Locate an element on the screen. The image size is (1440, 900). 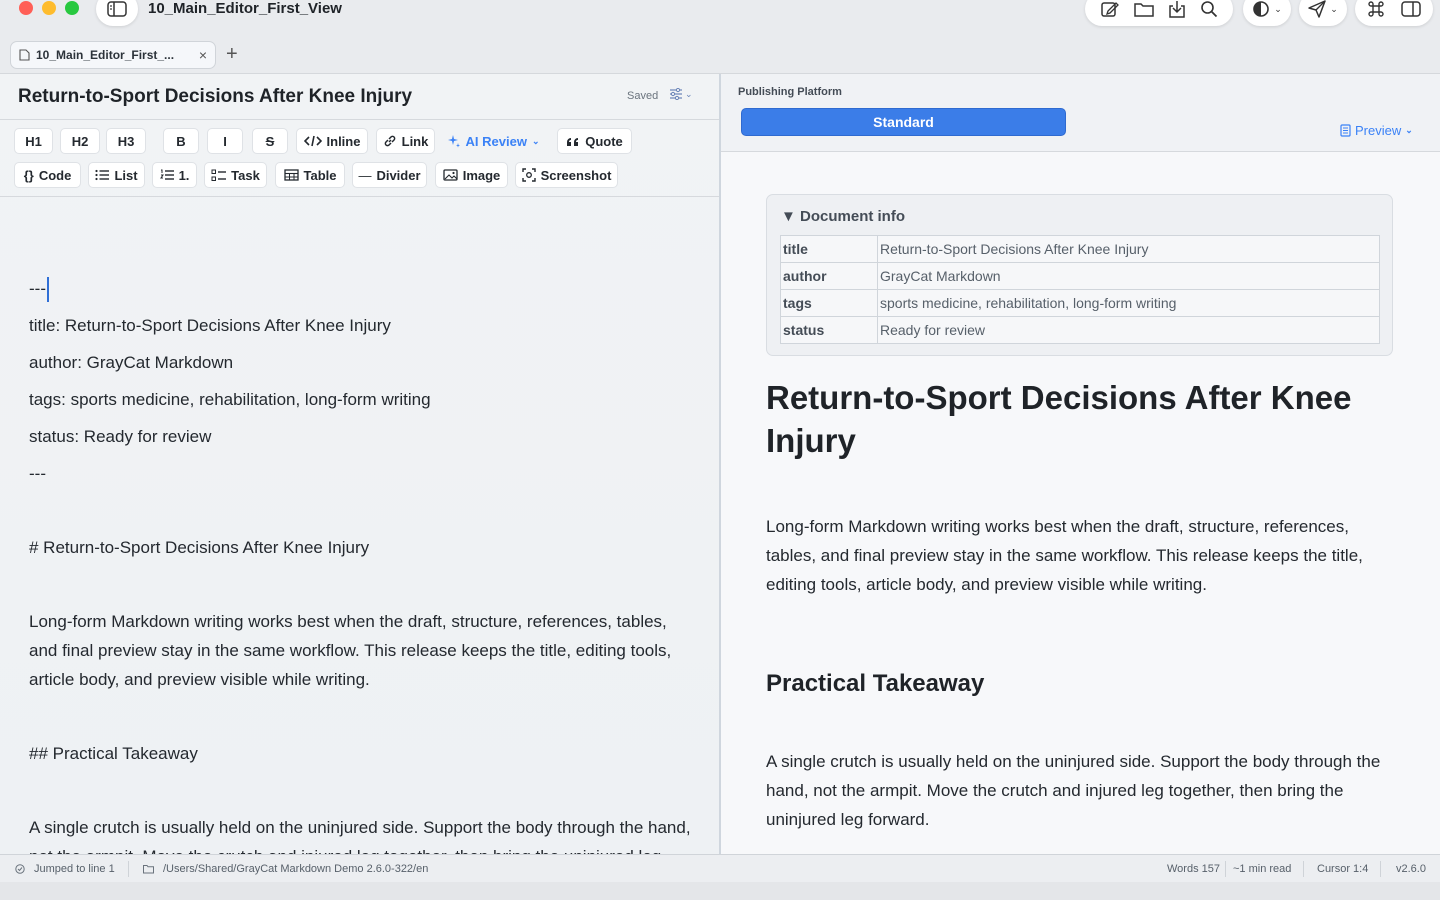
quote-button: Quote is located at coordinates (594, 141).